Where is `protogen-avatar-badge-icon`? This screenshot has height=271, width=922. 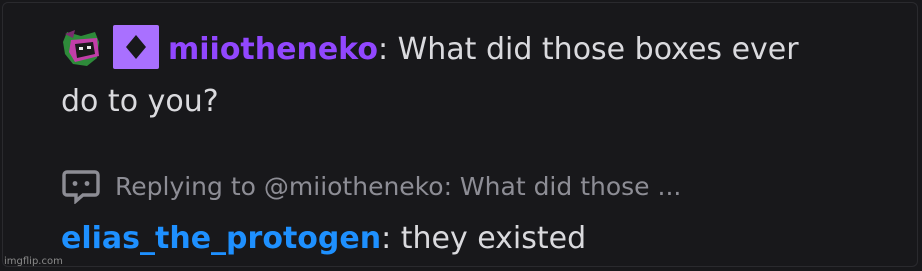
protogen-avatar-badge-icon is located at coordinates (83, 48).